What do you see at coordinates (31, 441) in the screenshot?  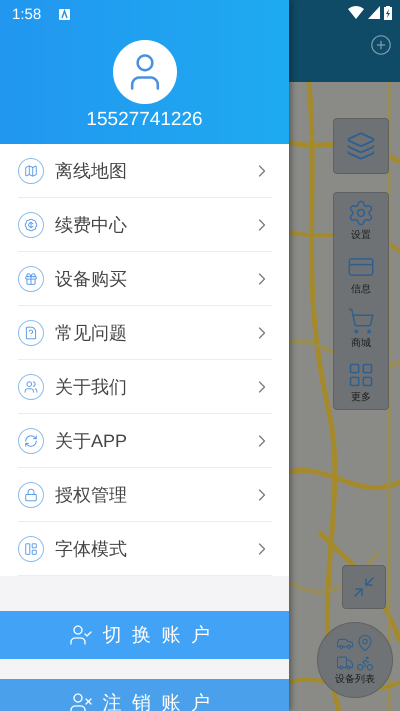 I see `refresh-icon` at bounding box center [31, 441].